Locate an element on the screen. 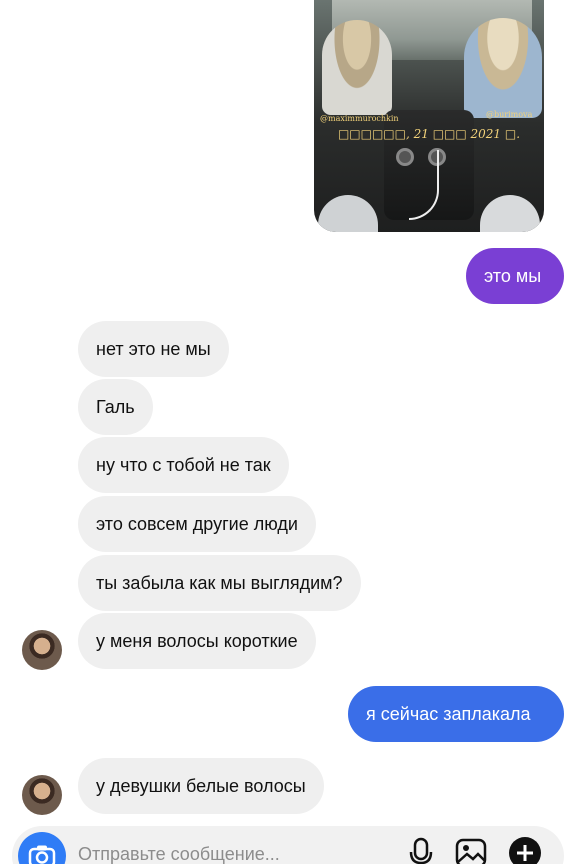 The image size is (576, 864). message-incoming: у девушки белые волосы is located at coordinates (201, 786).